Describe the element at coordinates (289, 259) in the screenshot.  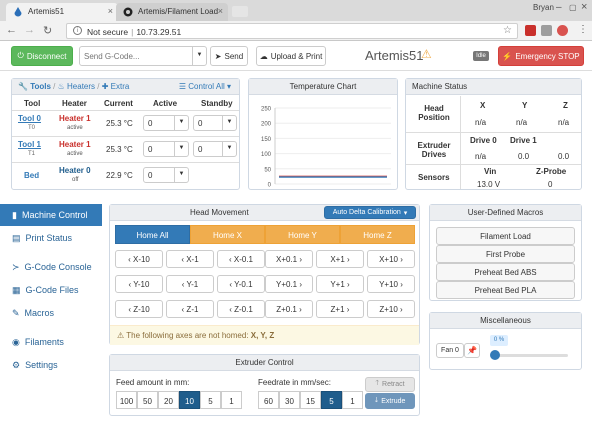
I see `jog-button: X+0.1 ›` at that location.